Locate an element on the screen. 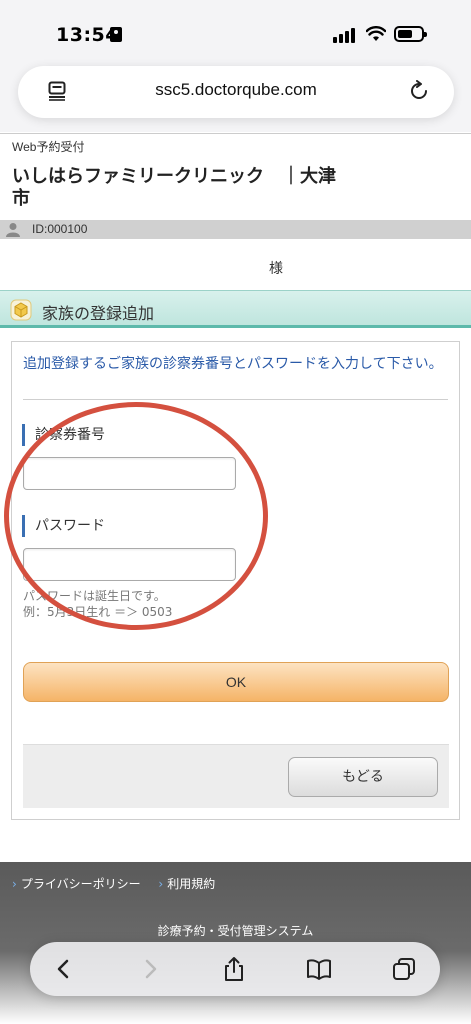  reload-icon is located at coordinates (419, 91).